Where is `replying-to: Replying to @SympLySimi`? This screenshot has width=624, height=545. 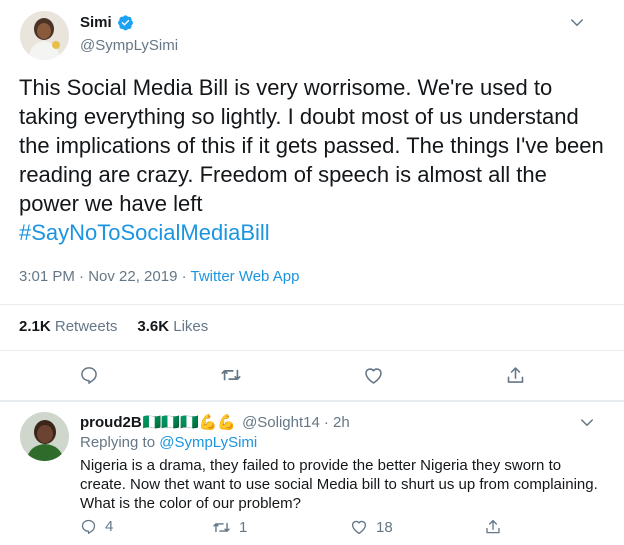 replying-to: Replying to @SympLySimi is located at coordinates (168, 442).